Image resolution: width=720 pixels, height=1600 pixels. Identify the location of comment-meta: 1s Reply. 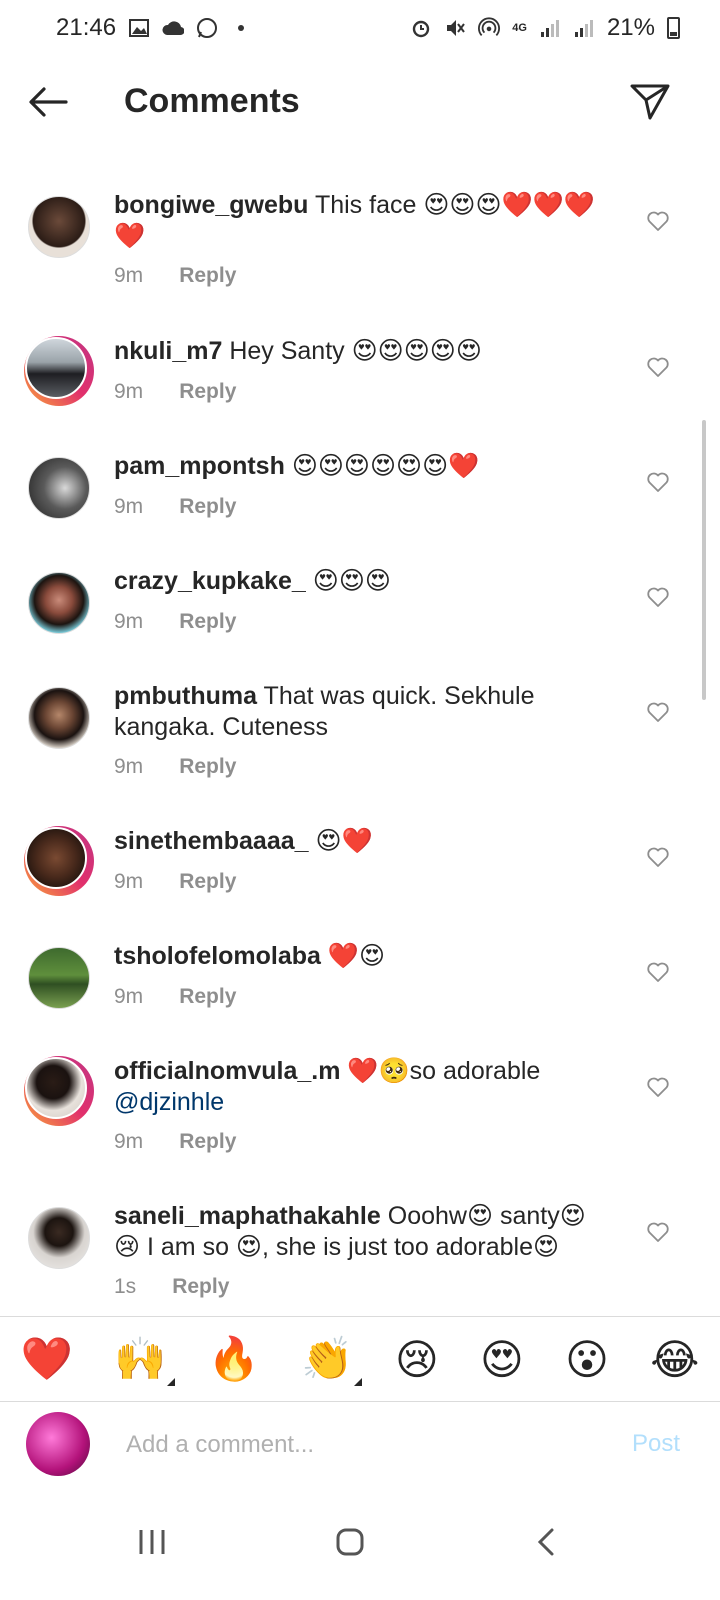
(171, 1287).